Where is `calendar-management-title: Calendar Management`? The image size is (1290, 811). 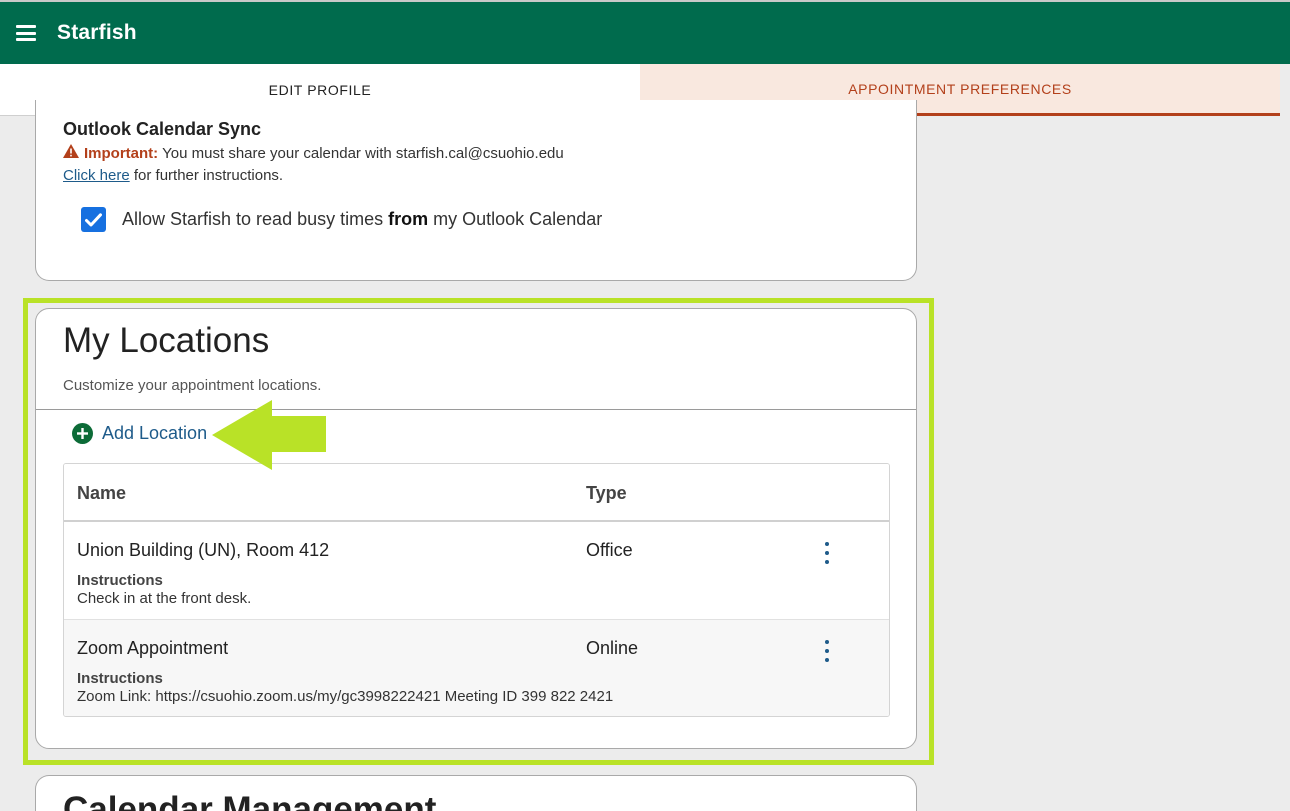 calendar-management-title: Calendar Management is located at coordinates (250, 800).